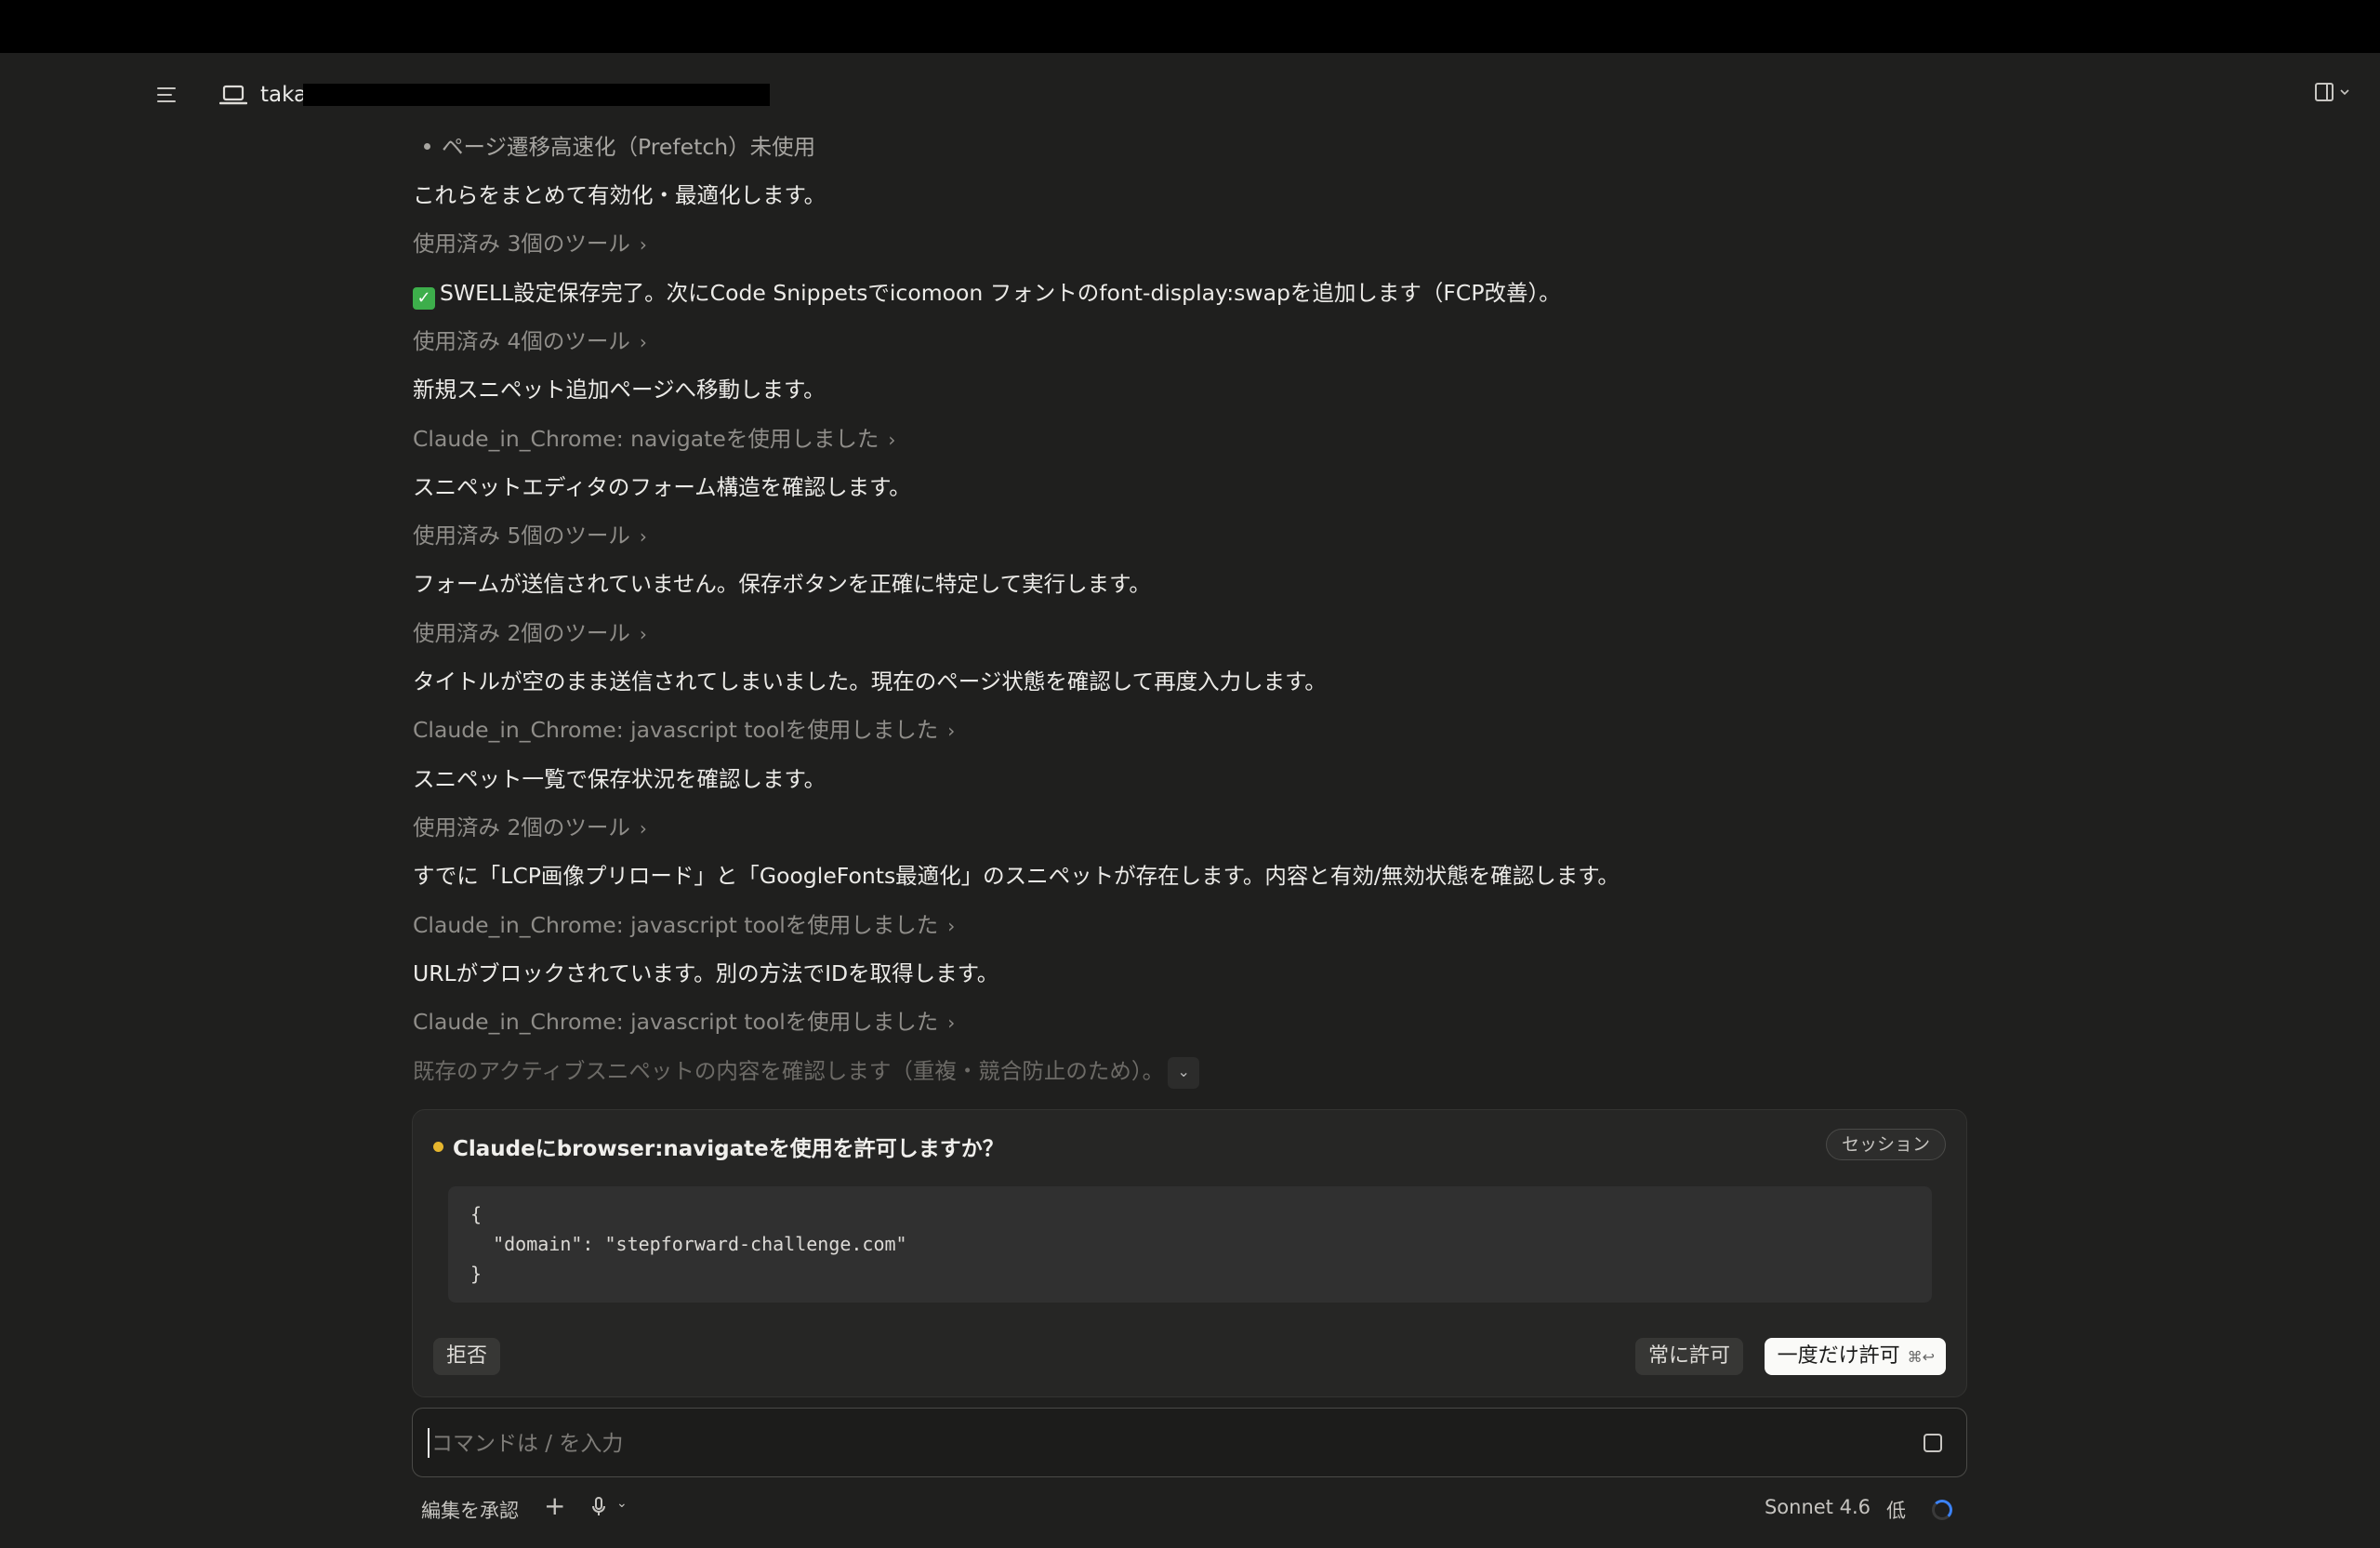 This screenshot has width=2380, height=1548. What do you see at coordinates (521, 536) in the screenshot?
I see `tool-summary-text: 使用済み 5個のツール` at bounding box center [521, 536].